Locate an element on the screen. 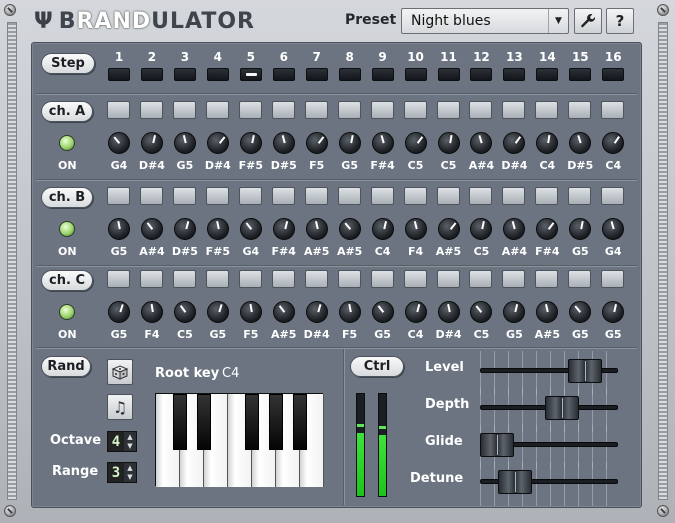 Image resolution: width=675 pixels, height=523 pixels. settings-button is located at coordinates (588, 21).